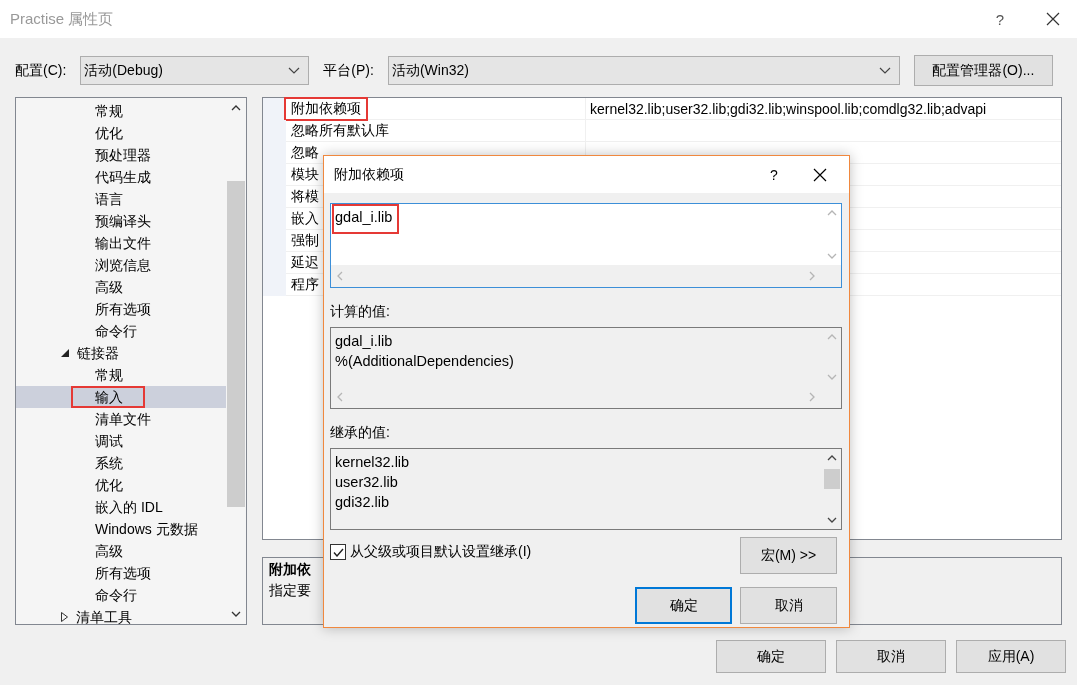 The height and width of the screenshot is (685, 1077). What do you see at coordinates (121, 463) in the screenshot?
I see `tree-item: 系统` at bounding box center [121, 463].